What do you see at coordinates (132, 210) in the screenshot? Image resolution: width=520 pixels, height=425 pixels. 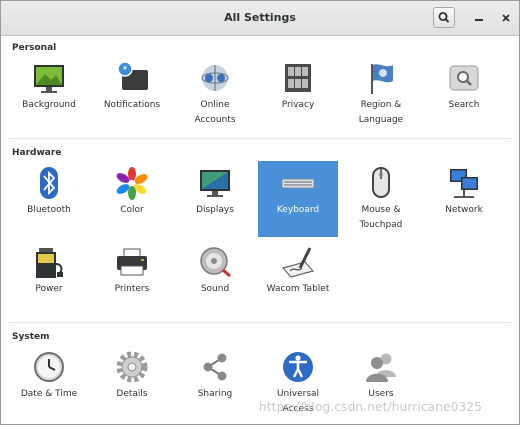 I see `tile-label: Color` at bounding box center [132, 210].